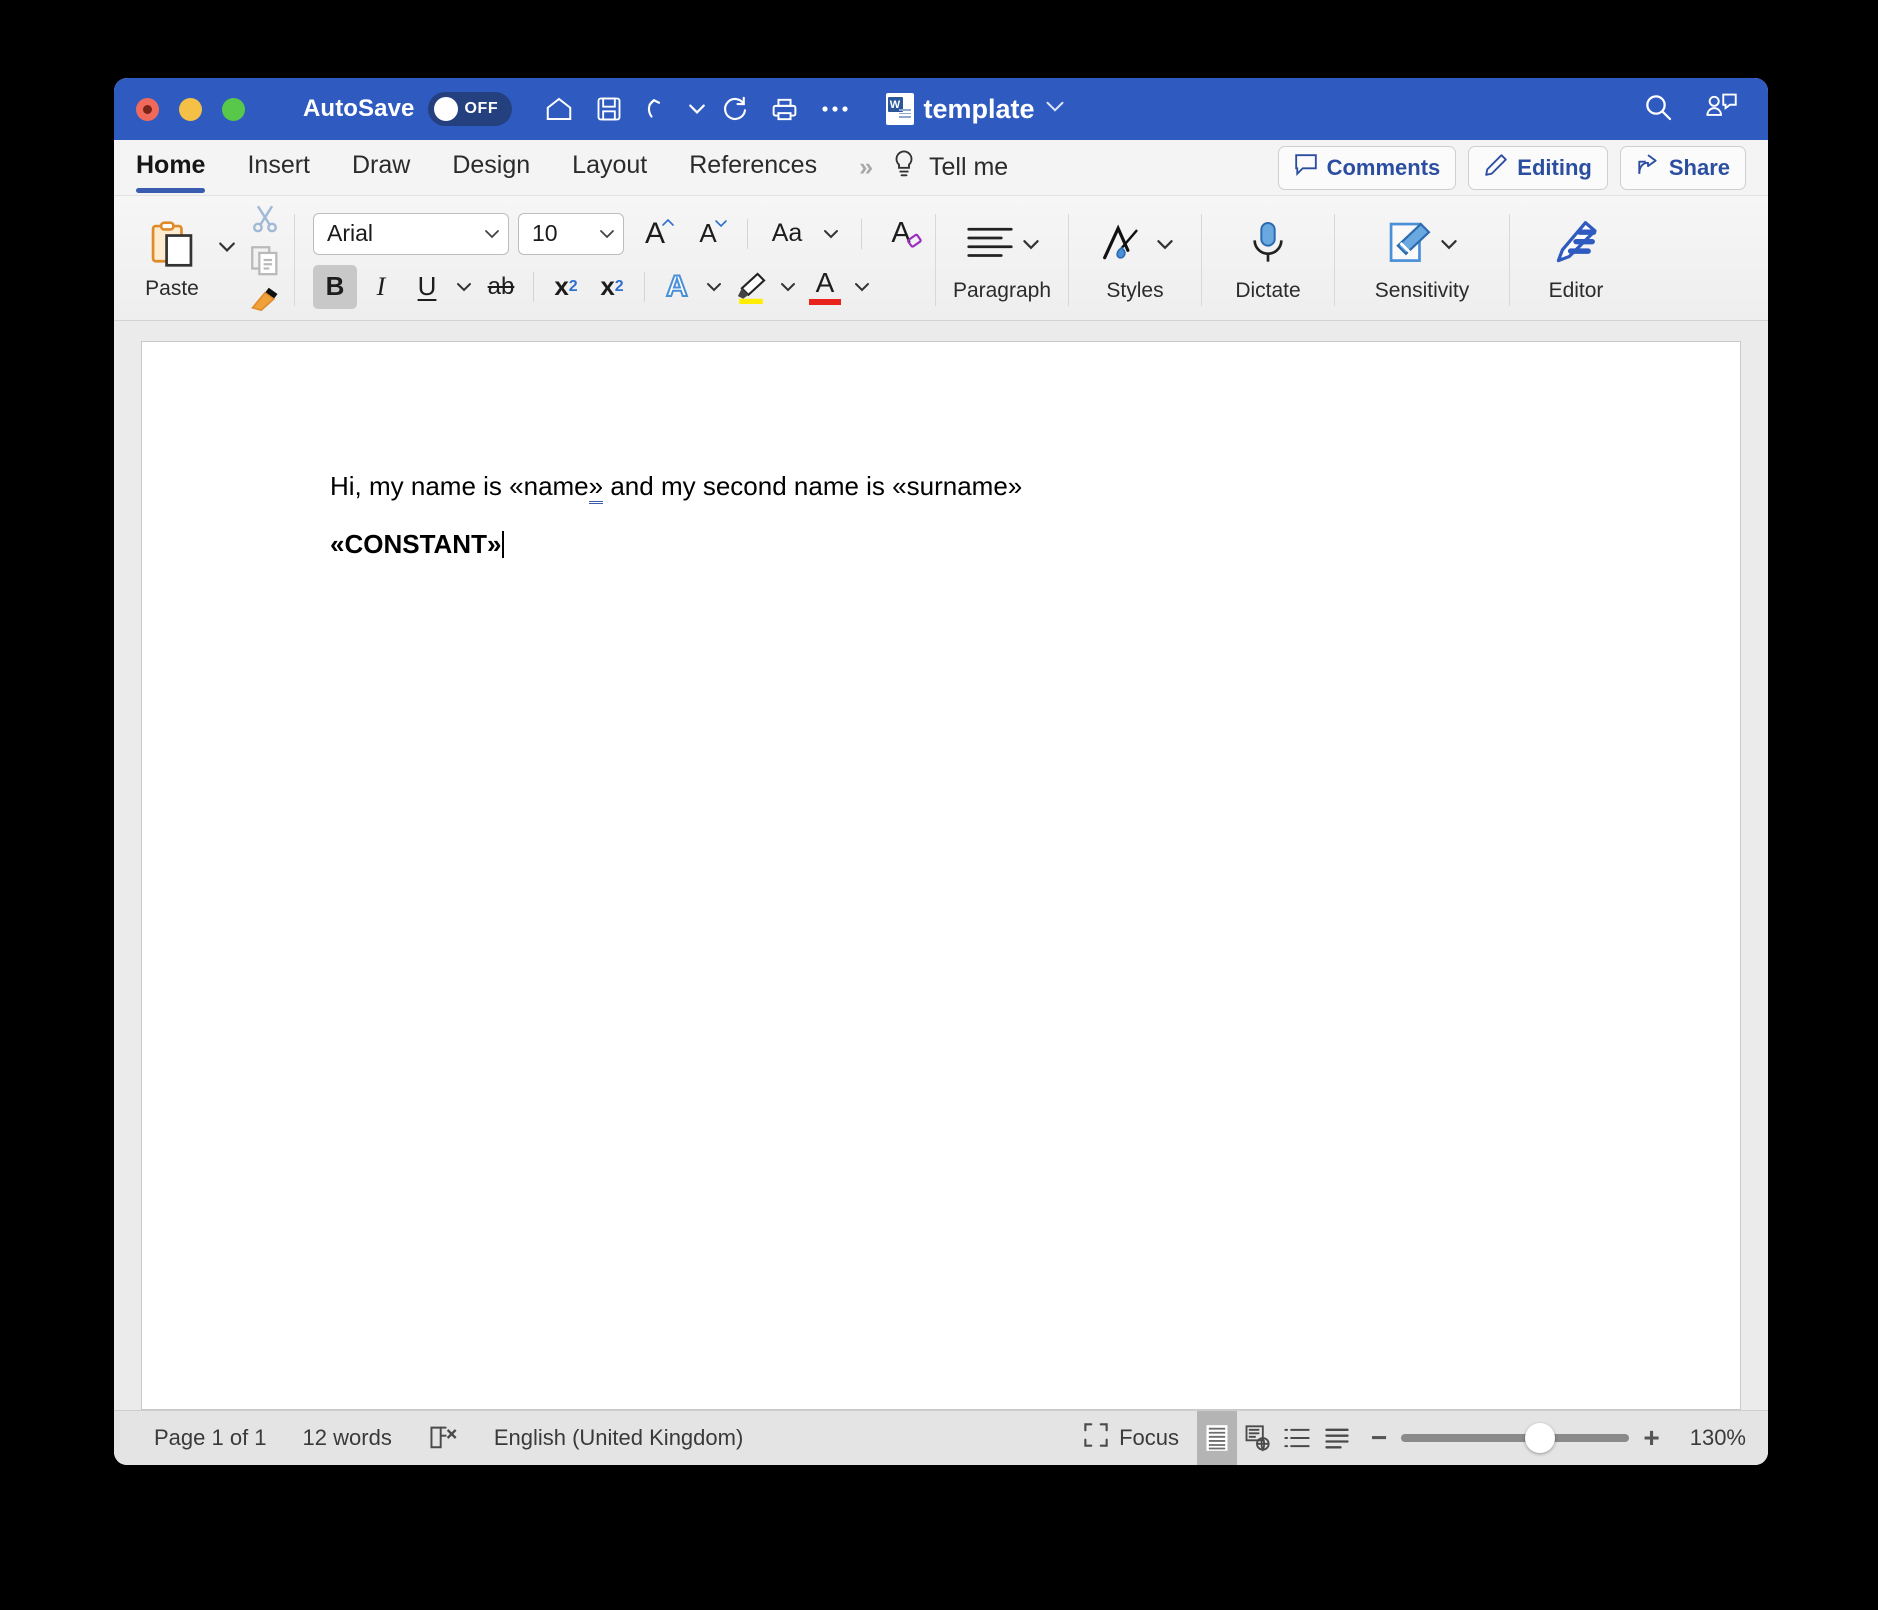 This screenshot has width=1878, height=1610. Describe the element at coordinates (1055, 109) in the screenshot. I see `title-dropdown-caret-icon` at that location.